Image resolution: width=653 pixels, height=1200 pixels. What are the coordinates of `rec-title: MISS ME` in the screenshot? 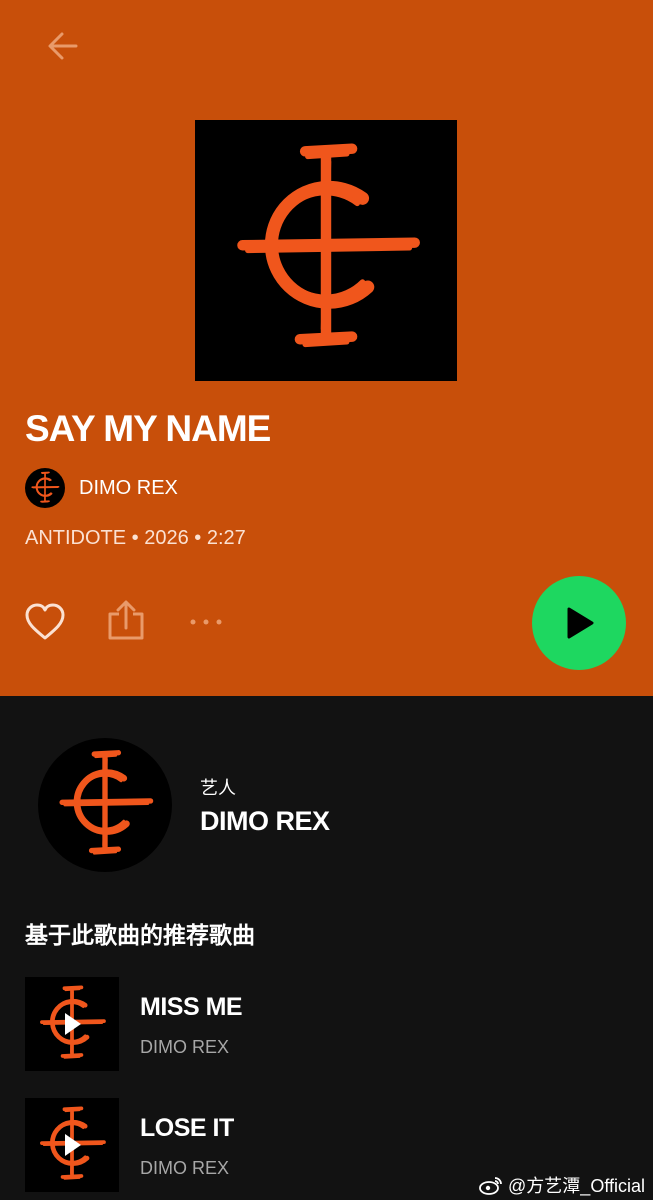 It's located at (191, 1007).